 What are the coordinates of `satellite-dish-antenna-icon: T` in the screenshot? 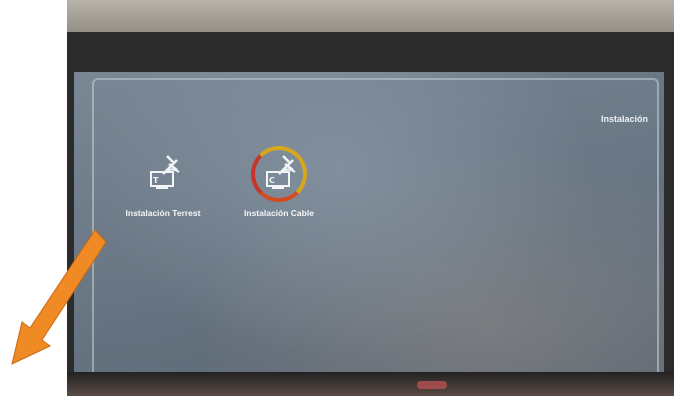 It's located at (163, 174).